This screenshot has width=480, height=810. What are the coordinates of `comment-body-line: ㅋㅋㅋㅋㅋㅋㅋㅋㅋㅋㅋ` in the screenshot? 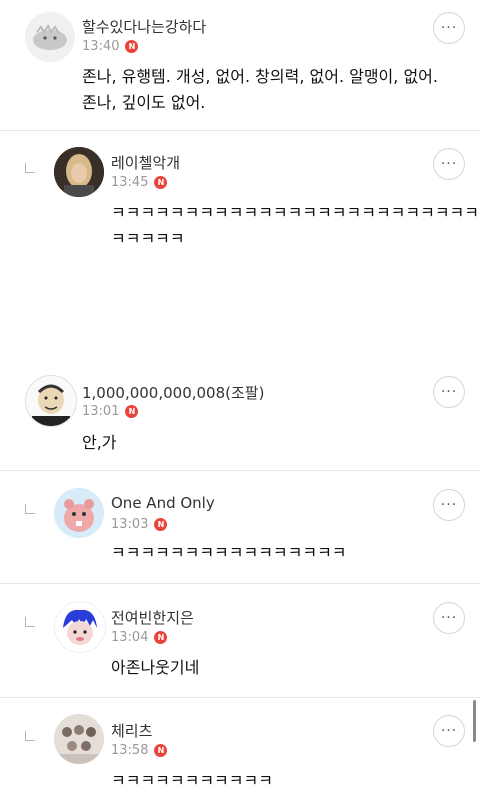 It's located at (192, 780).